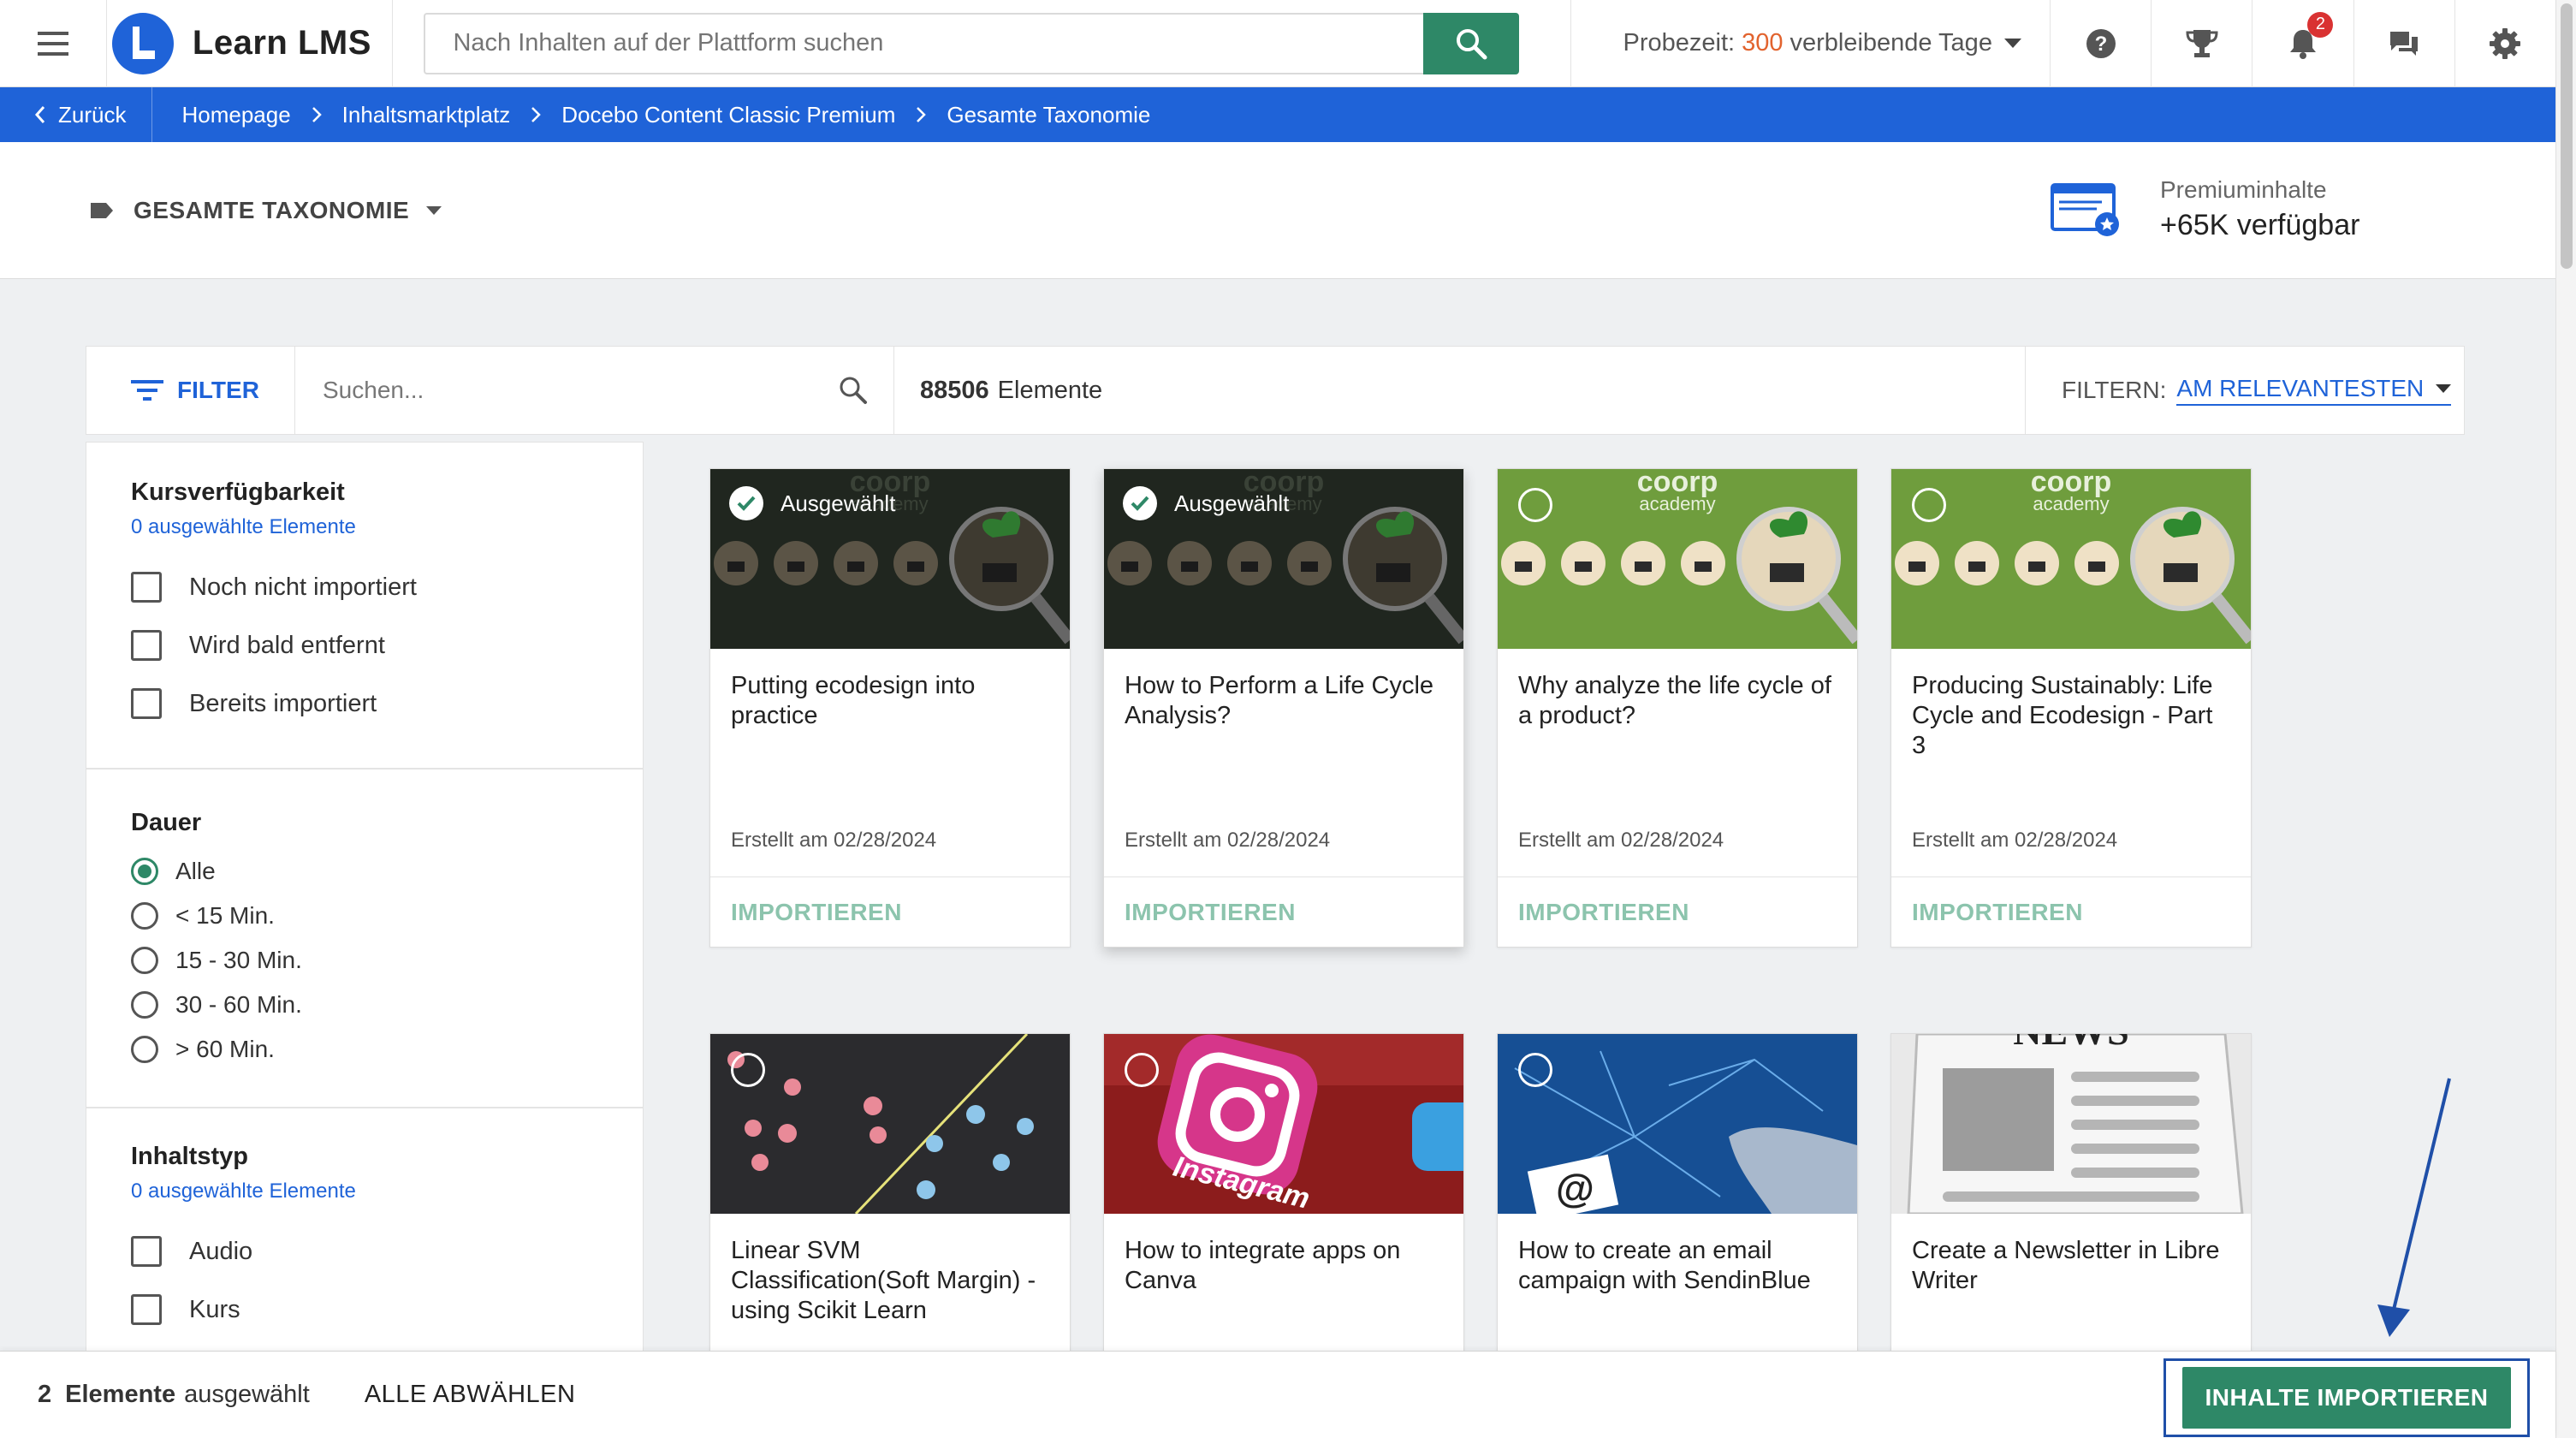 The image size is (2576, 1438). Describe the element at coordinates (39, 114) in the screenshot. I see `chevron-left-icon` at that location.